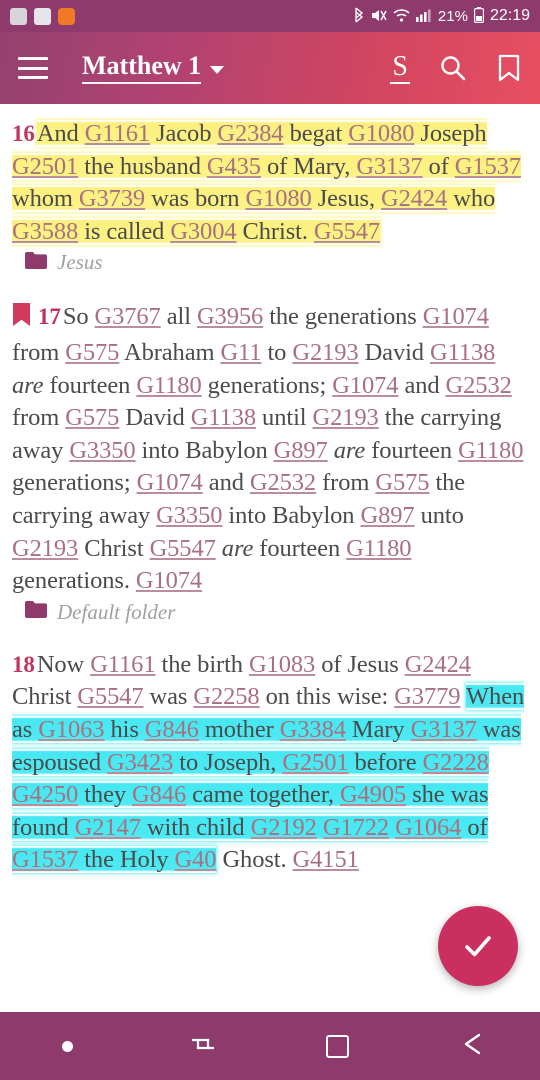 Image resolution: width=540 pixels, height=1080 pixels. Describe the element at coordinates (23, 133) in the screenshot. I see `verse-number: 16` at that location.